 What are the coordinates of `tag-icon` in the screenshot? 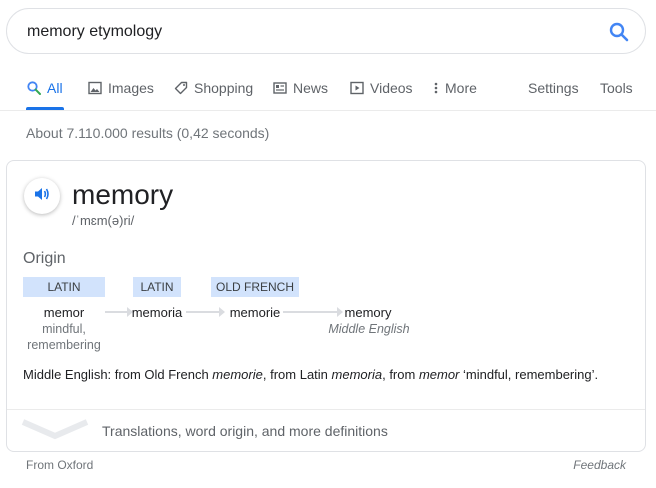 It's located at (181, 88).